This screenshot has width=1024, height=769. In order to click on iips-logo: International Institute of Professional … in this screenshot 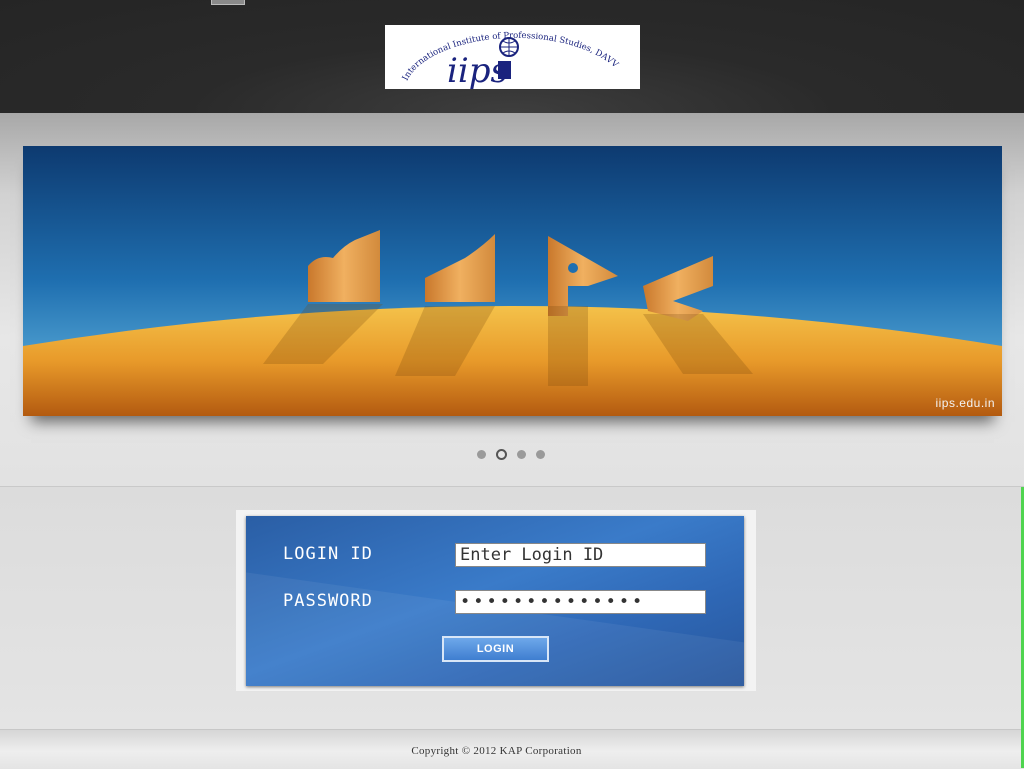, I will do `click(512, 57)`.